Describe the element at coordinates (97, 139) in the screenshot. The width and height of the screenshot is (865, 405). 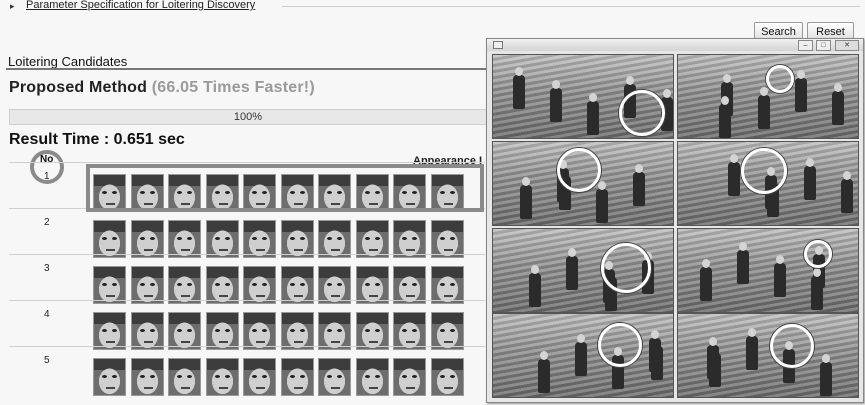
I see `result-time: Result Time : 0.651 sec` at that location.